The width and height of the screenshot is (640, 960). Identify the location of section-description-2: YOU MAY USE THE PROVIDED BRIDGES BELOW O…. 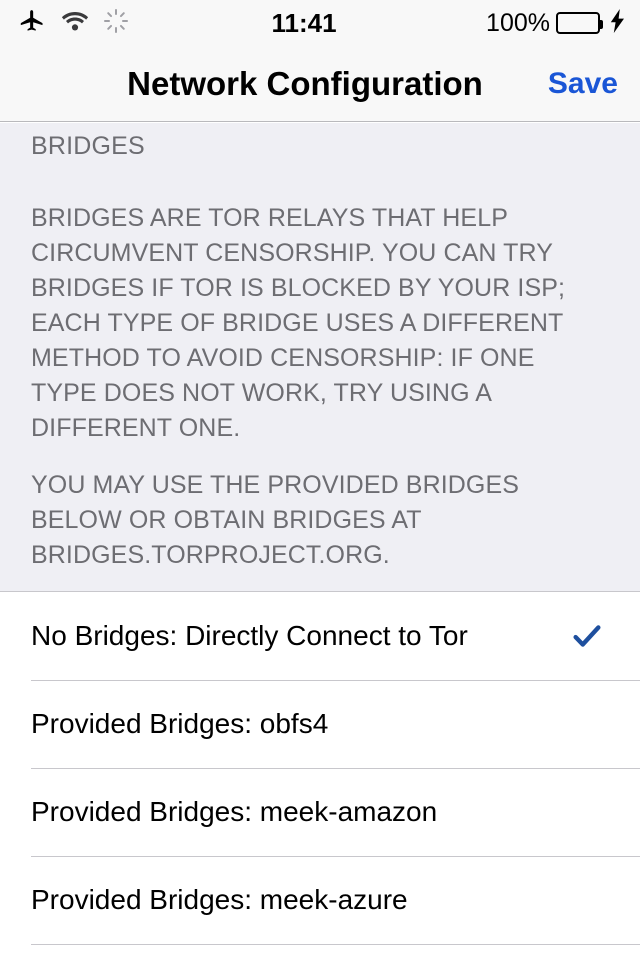
(279, 520).